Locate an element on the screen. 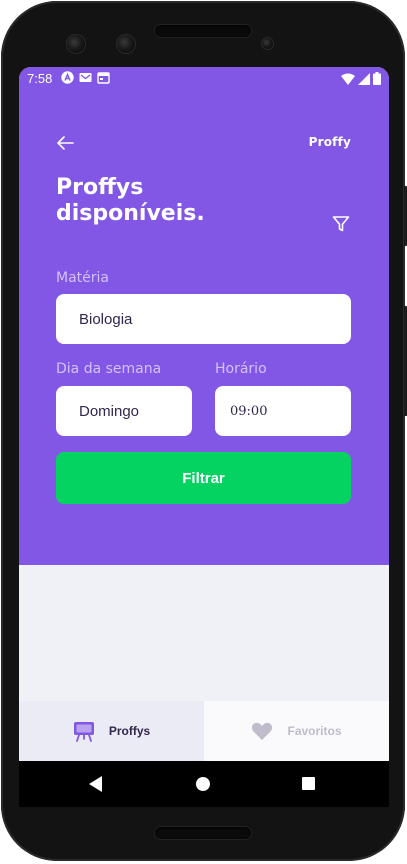 The width and height of the screenshot is (407, 864). notification-icons is located at coordinates (85, 77).